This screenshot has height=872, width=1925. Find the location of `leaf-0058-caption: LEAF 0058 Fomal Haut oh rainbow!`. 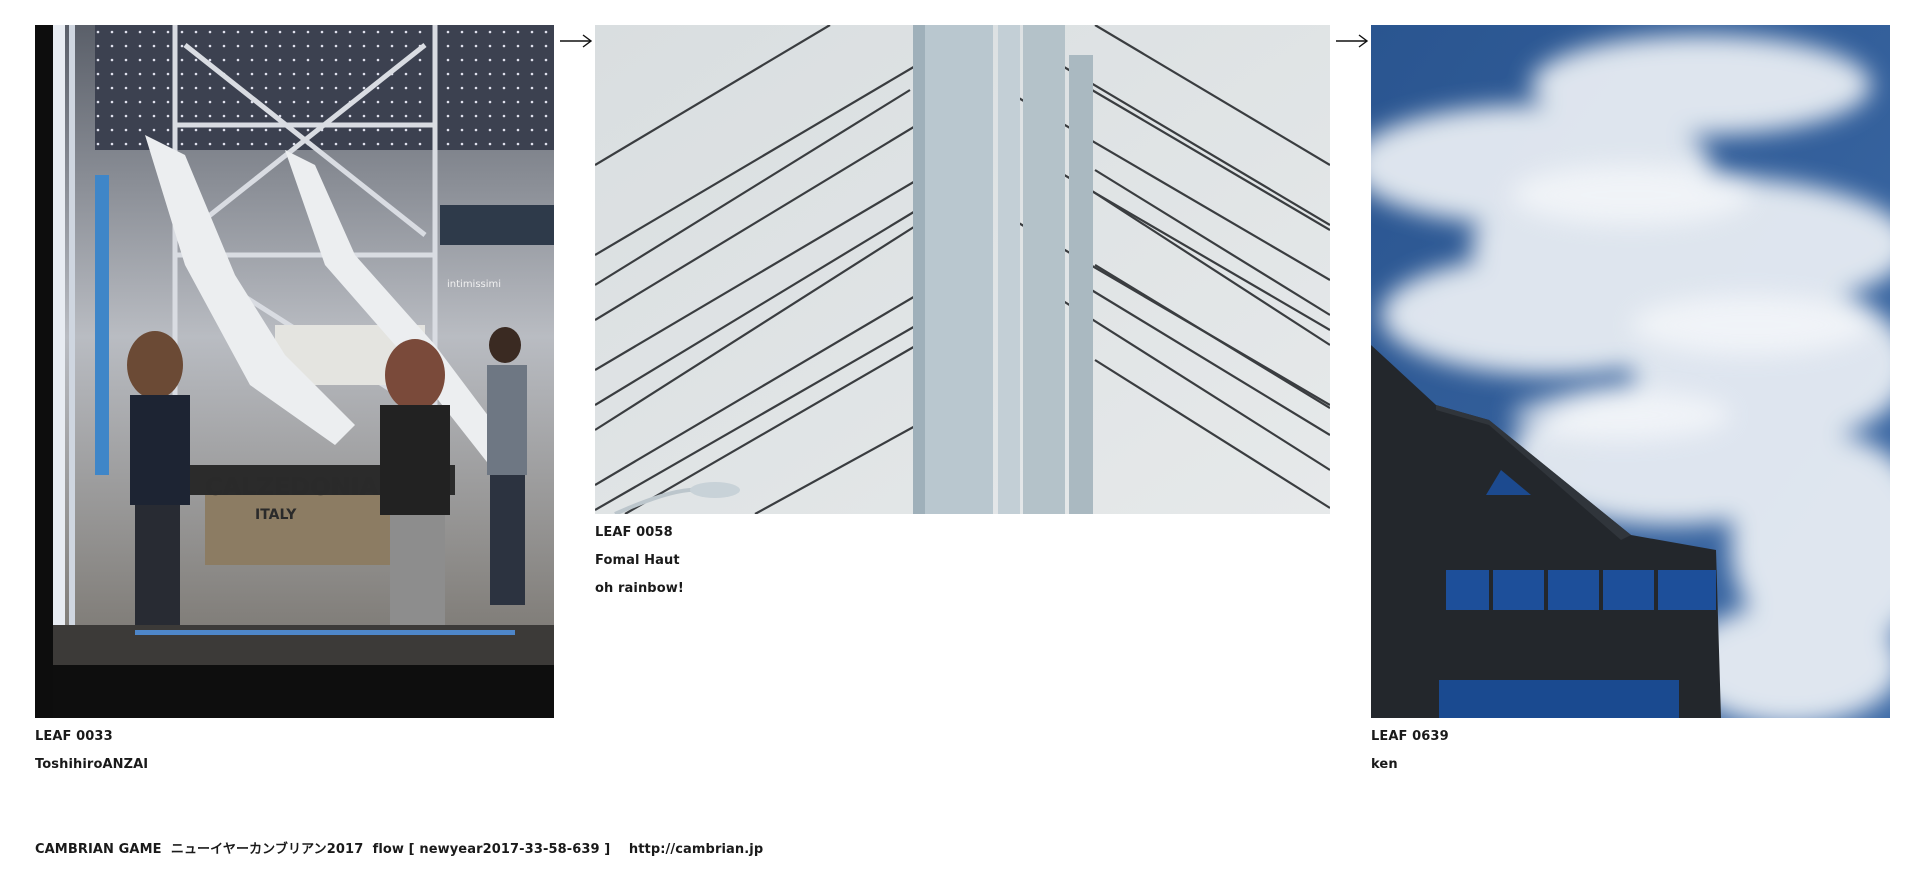

leaf-0058-caption: LEAF 0058 Fomal Haut oh rainbow! is located at coordinates (639, 561).